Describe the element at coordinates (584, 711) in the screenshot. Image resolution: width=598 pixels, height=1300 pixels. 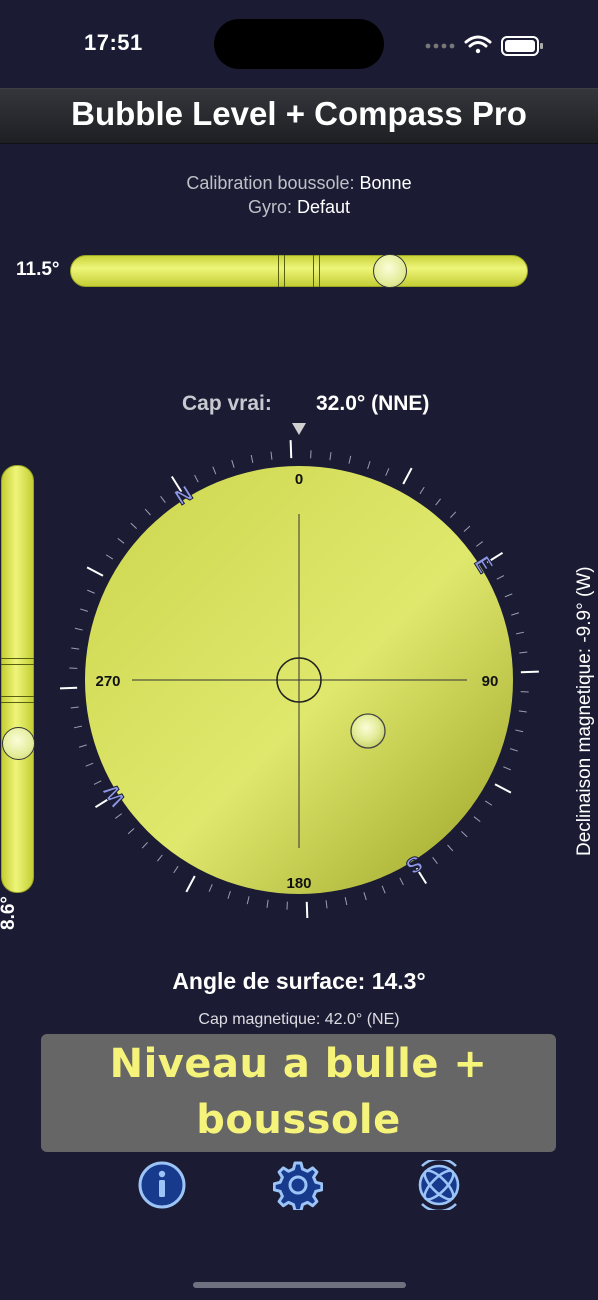
I see `magnetic-declination: Declinaison magnetique: -9.9° (W)` at that location.